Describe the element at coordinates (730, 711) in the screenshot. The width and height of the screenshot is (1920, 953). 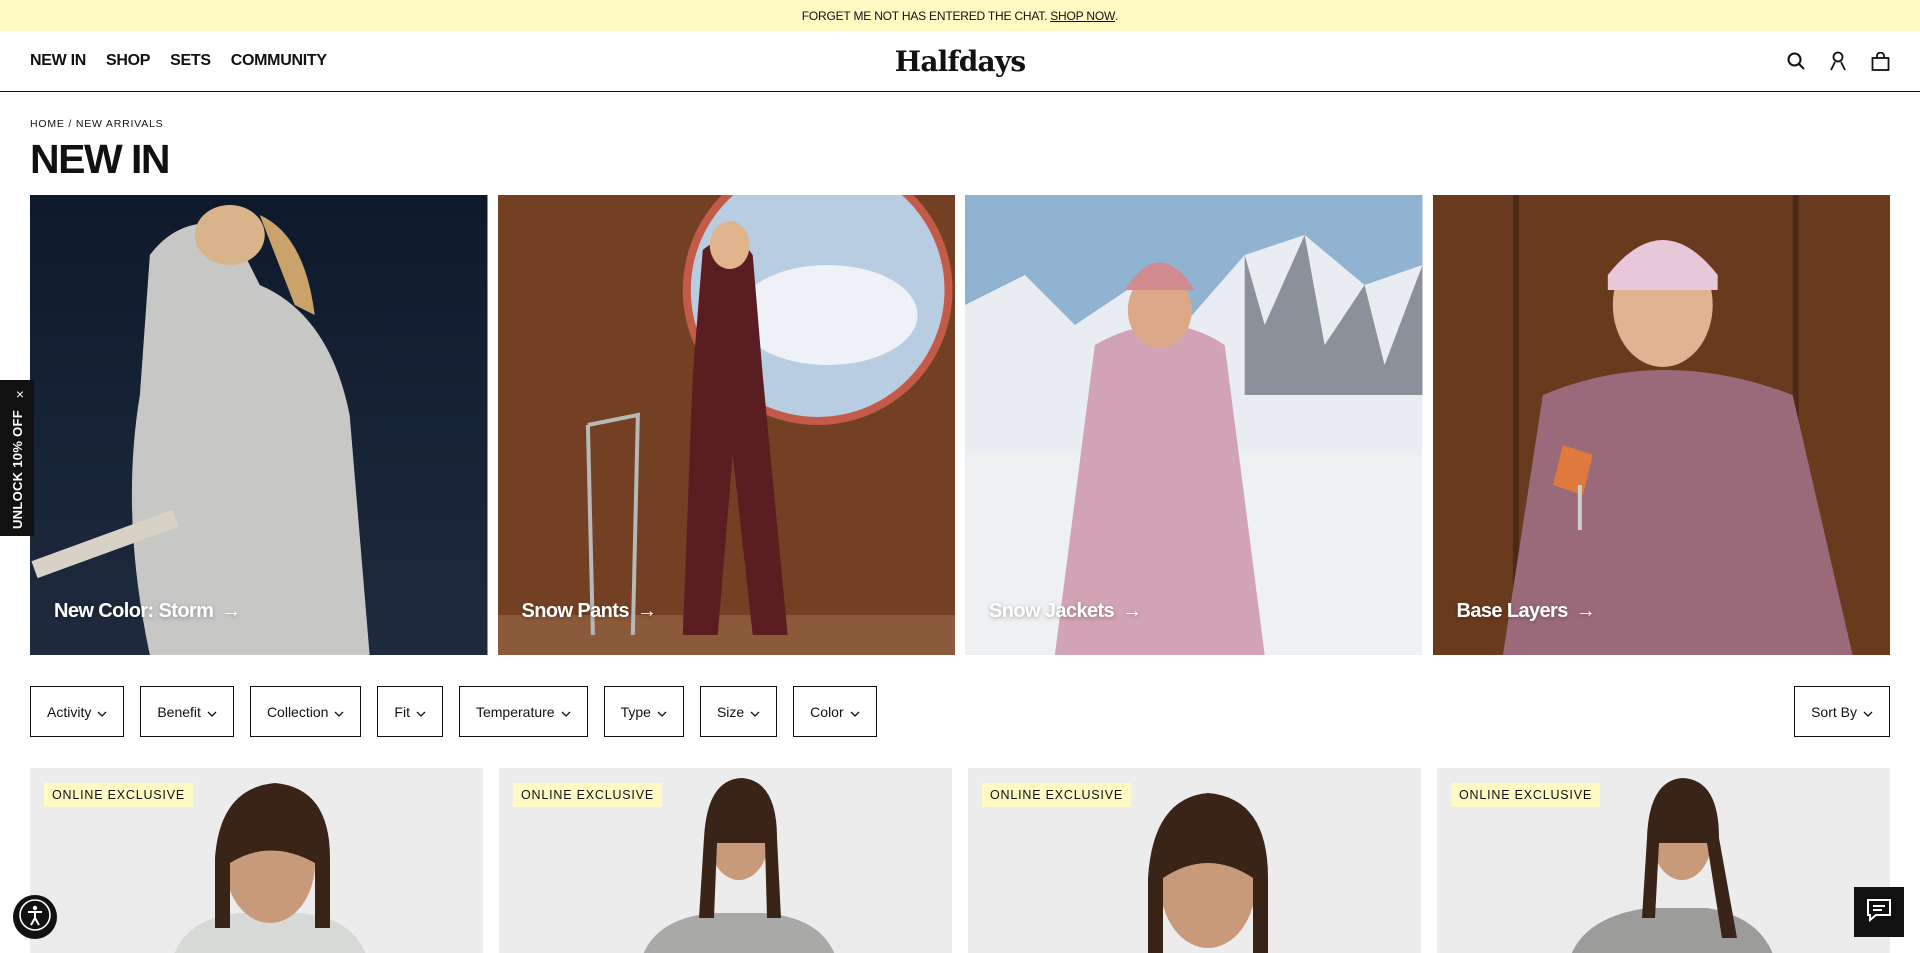
I see `filter-label: Size` at that location.